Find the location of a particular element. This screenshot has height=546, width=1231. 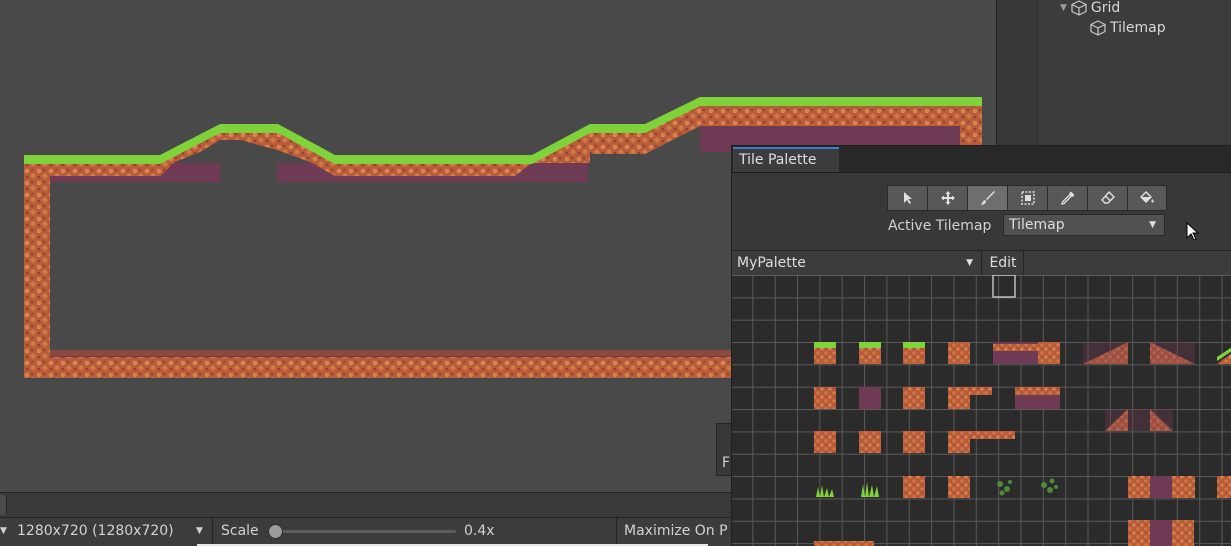

game-view-tab is located at coordinates (3, 505).